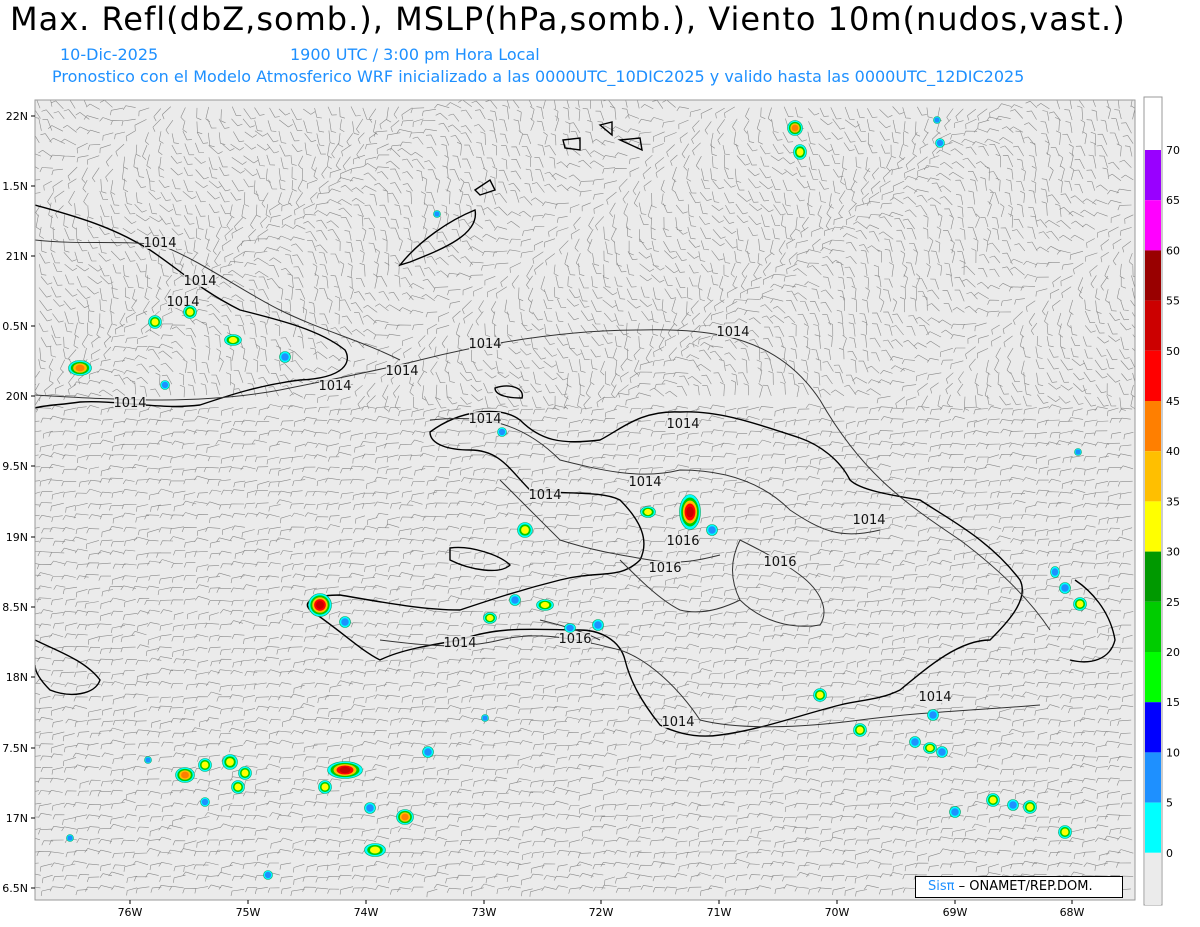 The image size is (1200, 927). What do you see at coordinates (484, 912) in the screenshot?
I see `lon-tick-label: 73W` at bounding box center [484, 912].